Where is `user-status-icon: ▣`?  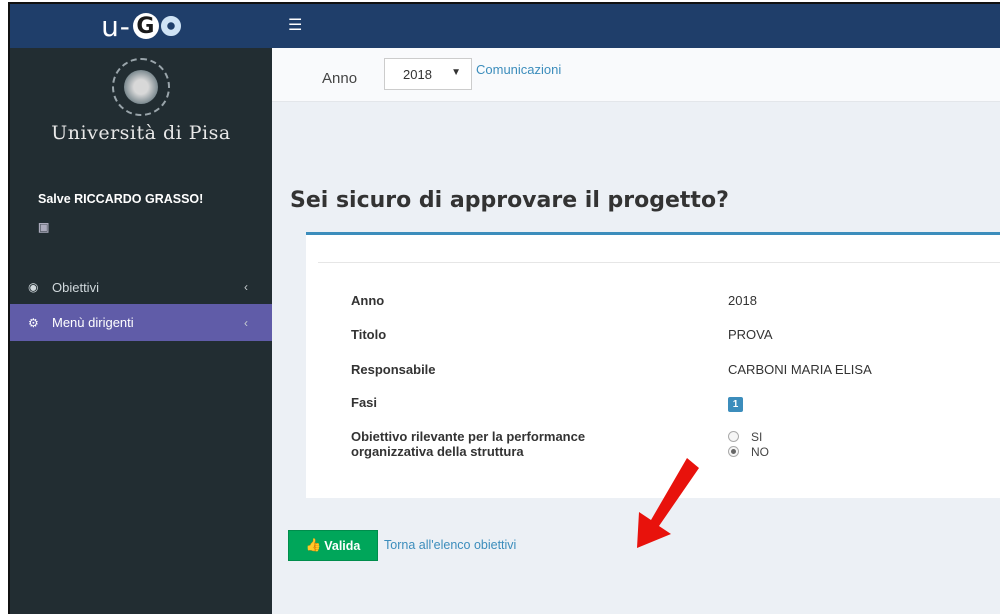
user-status-icon: ▣ is located at coordinates (44, 227).